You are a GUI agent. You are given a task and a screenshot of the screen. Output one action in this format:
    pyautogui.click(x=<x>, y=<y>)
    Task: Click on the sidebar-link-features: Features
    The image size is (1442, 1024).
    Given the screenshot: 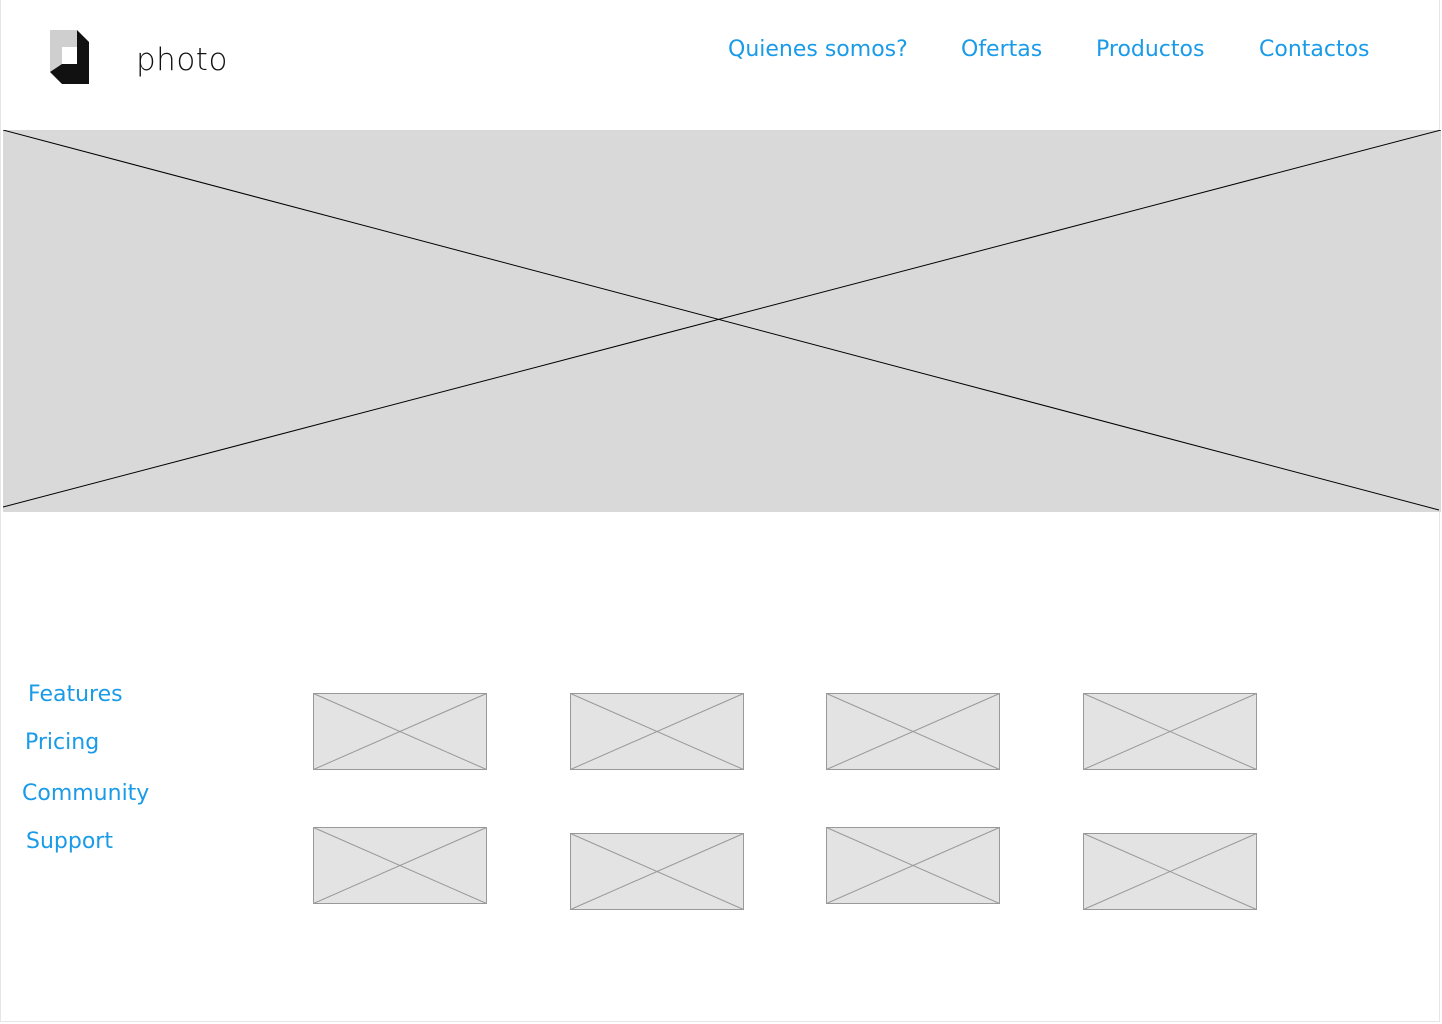 What is the action you would take?
    pyautogui.click(x=75, y=695)
    